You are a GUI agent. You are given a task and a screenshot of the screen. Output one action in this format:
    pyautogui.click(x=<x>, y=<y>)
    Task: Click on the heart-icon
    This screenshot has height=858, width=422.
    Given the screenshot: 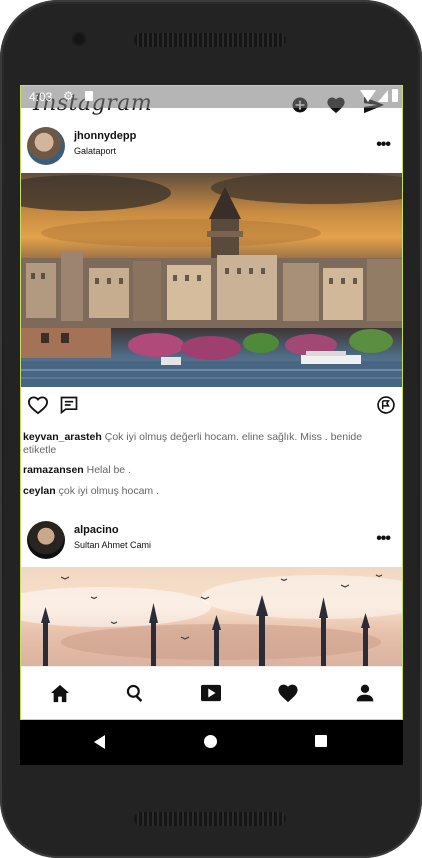 What is the action you would take?
    pyautogui.click(x=288, y=693)
    